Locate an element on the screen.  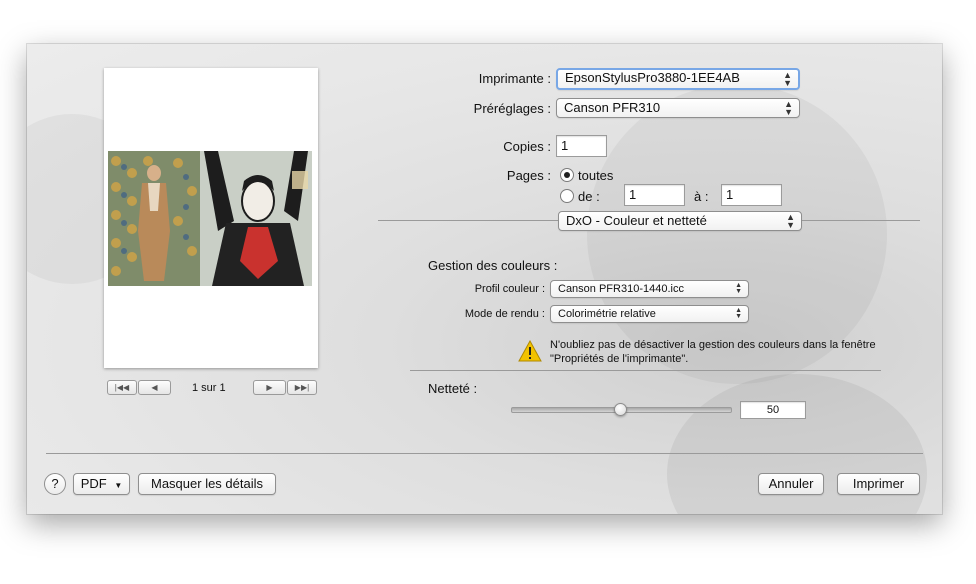
pdf-button: PDF ▼ is located at coordinates (101, 484).